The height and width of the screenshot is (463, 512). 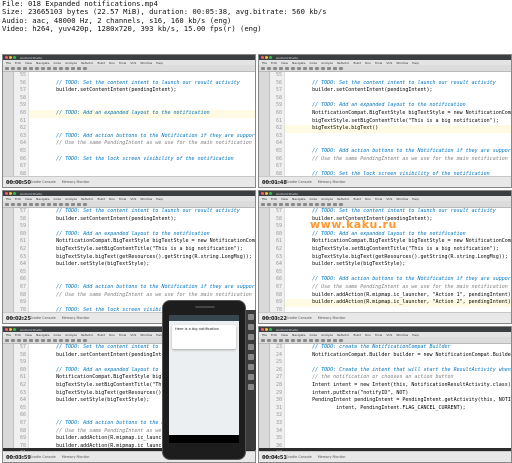 What do you see at coordinates (415, 199) in the screenshot?
I see `menu-item: Help` at bounding box center [415, 199].